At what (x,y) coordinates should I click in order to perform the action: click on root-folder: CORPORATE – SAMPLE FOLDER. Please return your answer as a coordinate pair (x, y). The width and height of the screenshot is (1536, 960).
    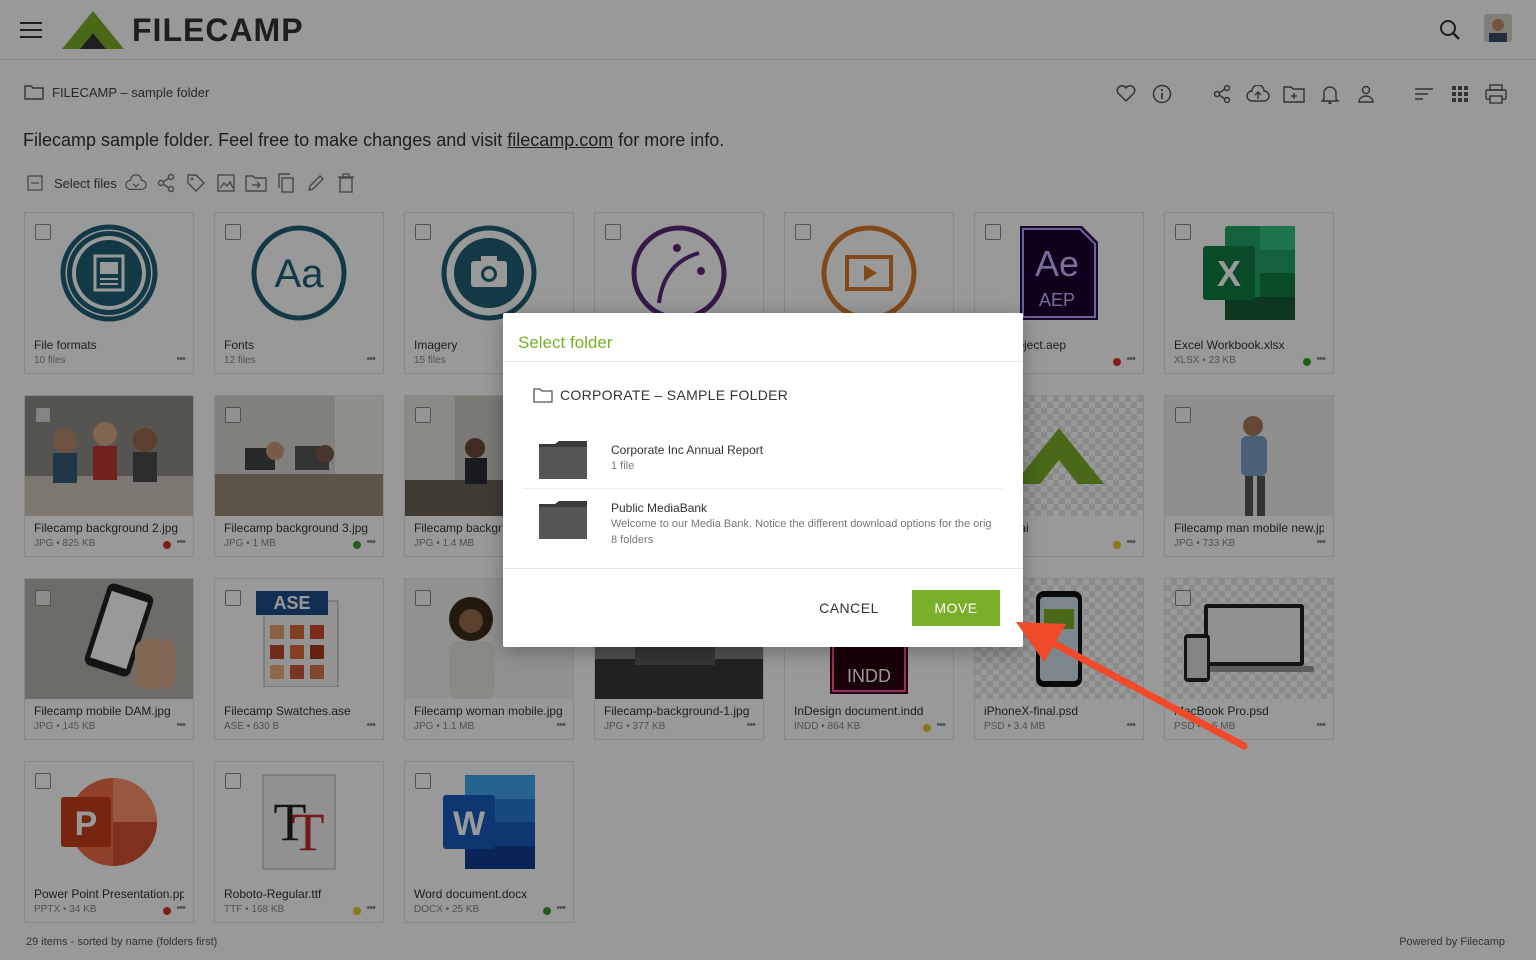
    Looking at the image, I should click on (660, 395).